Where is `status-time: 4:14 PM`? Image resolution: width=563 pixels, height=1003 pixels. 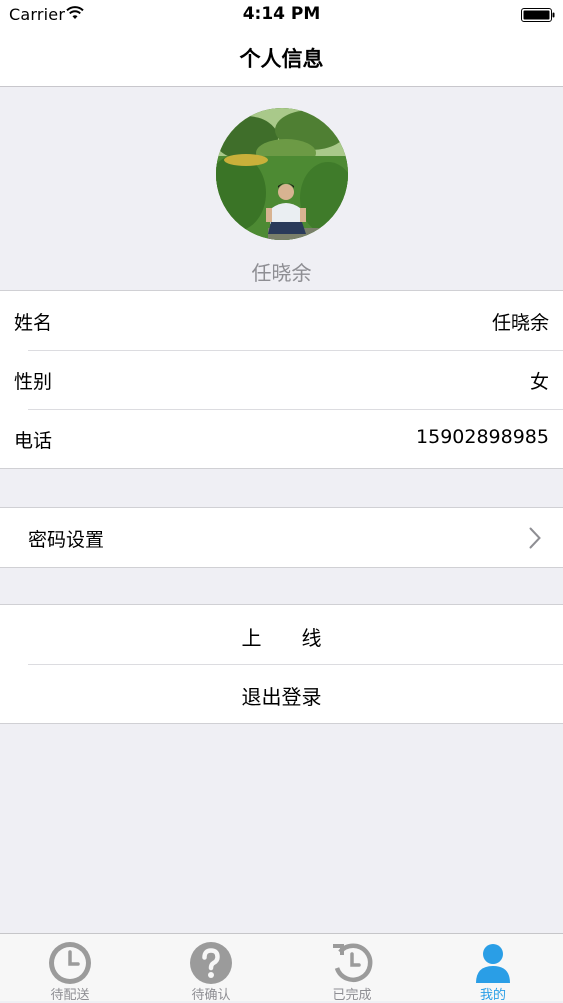
status-time: 4:14 PM is located at coordinates (281, 14).